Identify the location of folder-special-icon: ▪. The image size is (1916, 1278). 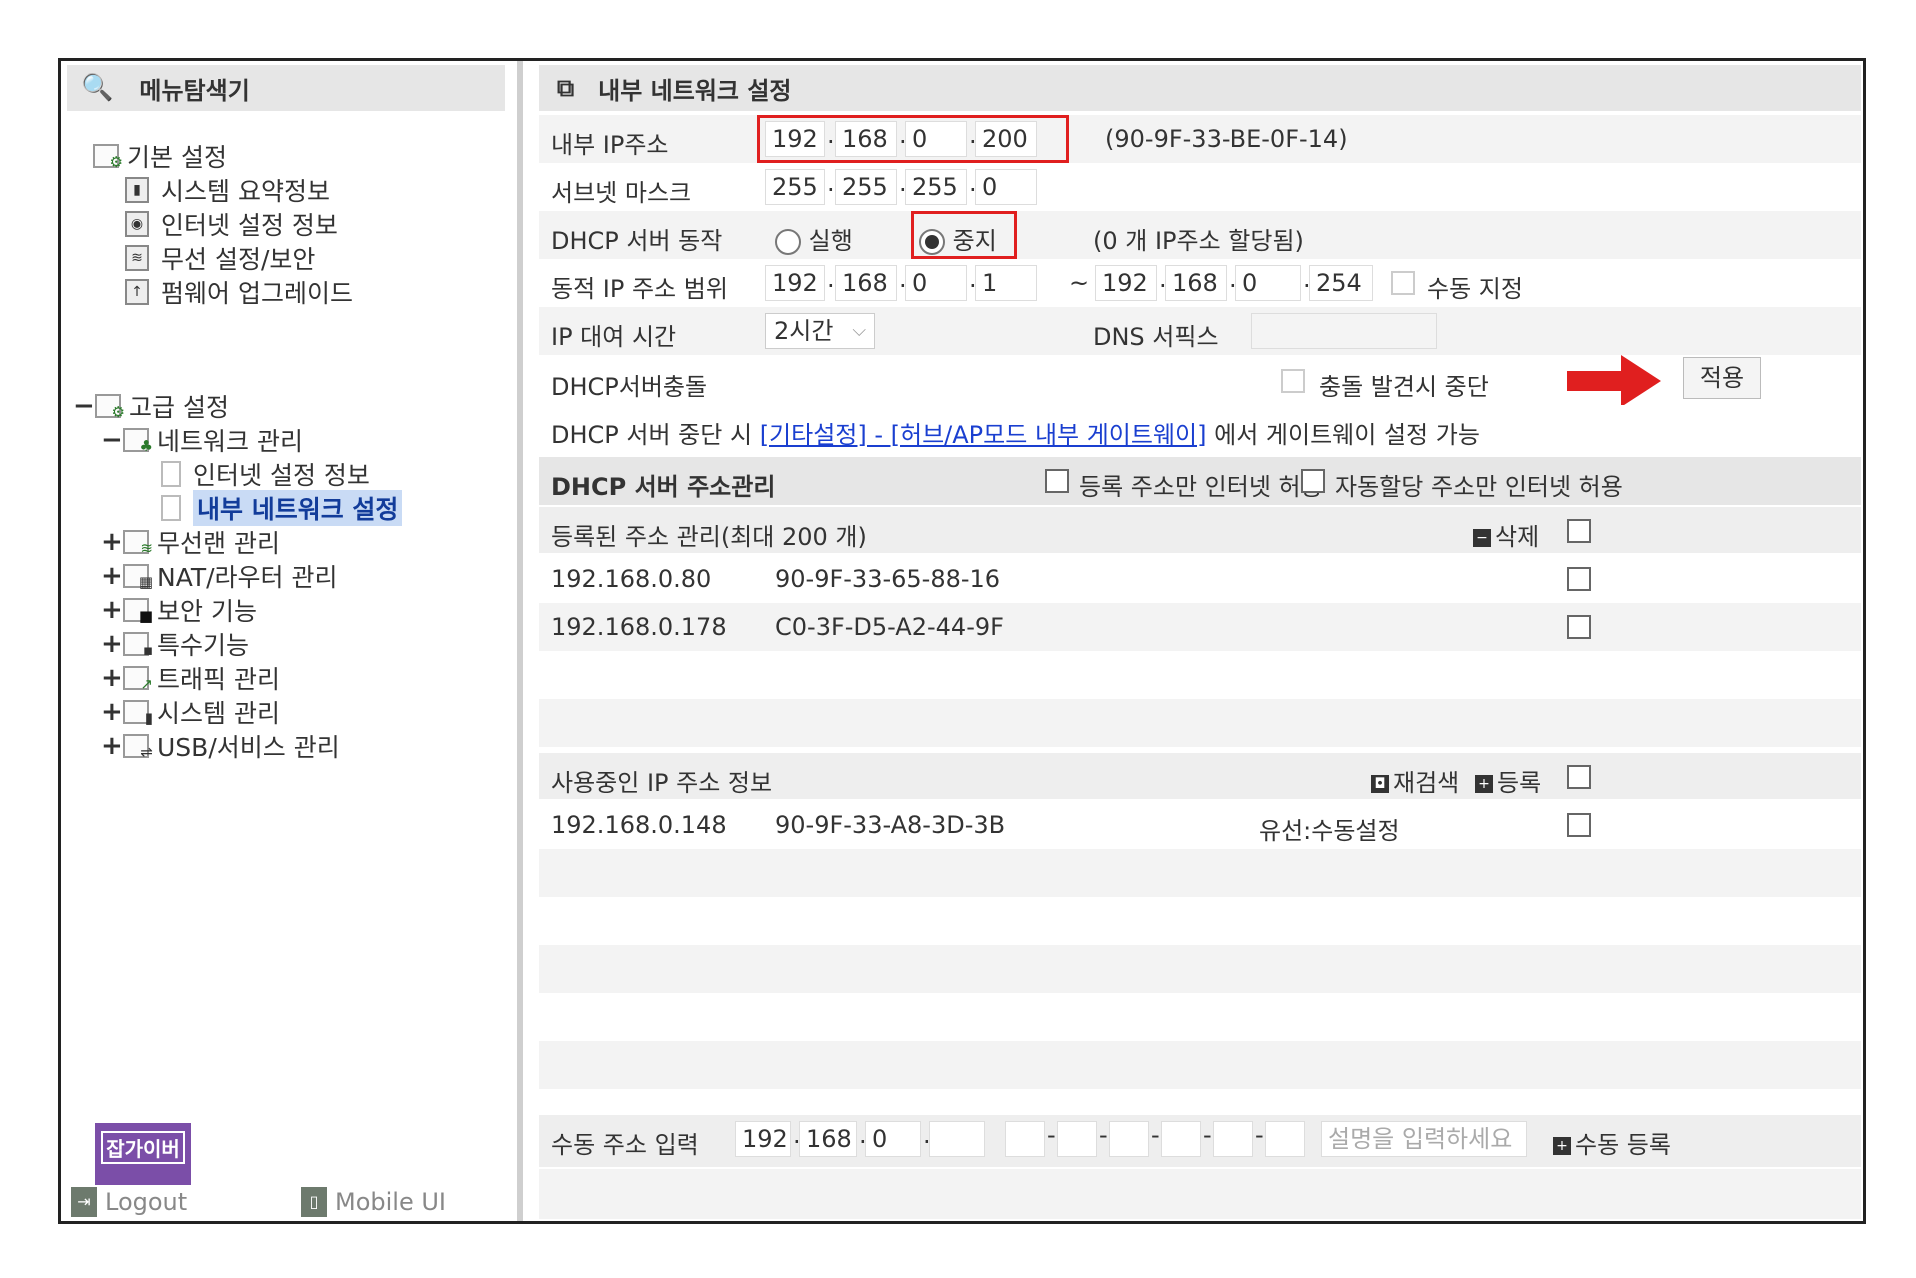
(138, 645).